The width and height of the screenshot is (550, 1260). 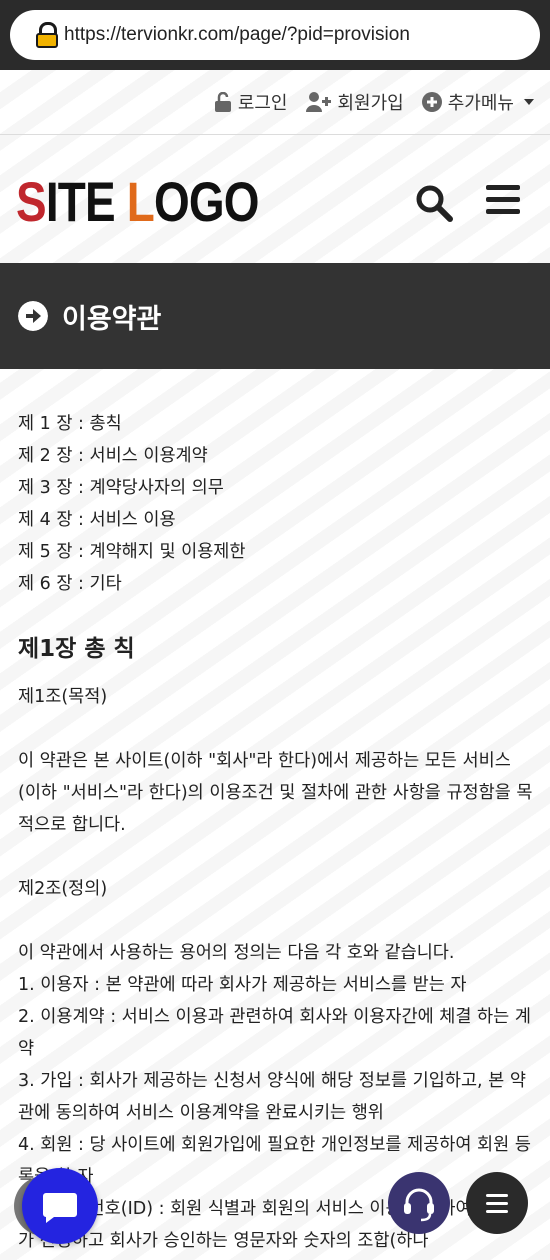 What do you see at coordinates (434, 203) in the screenshot?
I see `search-icon` at bounding box center [434, 203].